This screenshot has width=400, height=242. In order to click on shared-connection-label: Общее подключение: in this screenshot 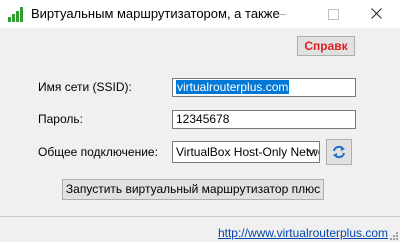, I will do `click(98, 152)`.